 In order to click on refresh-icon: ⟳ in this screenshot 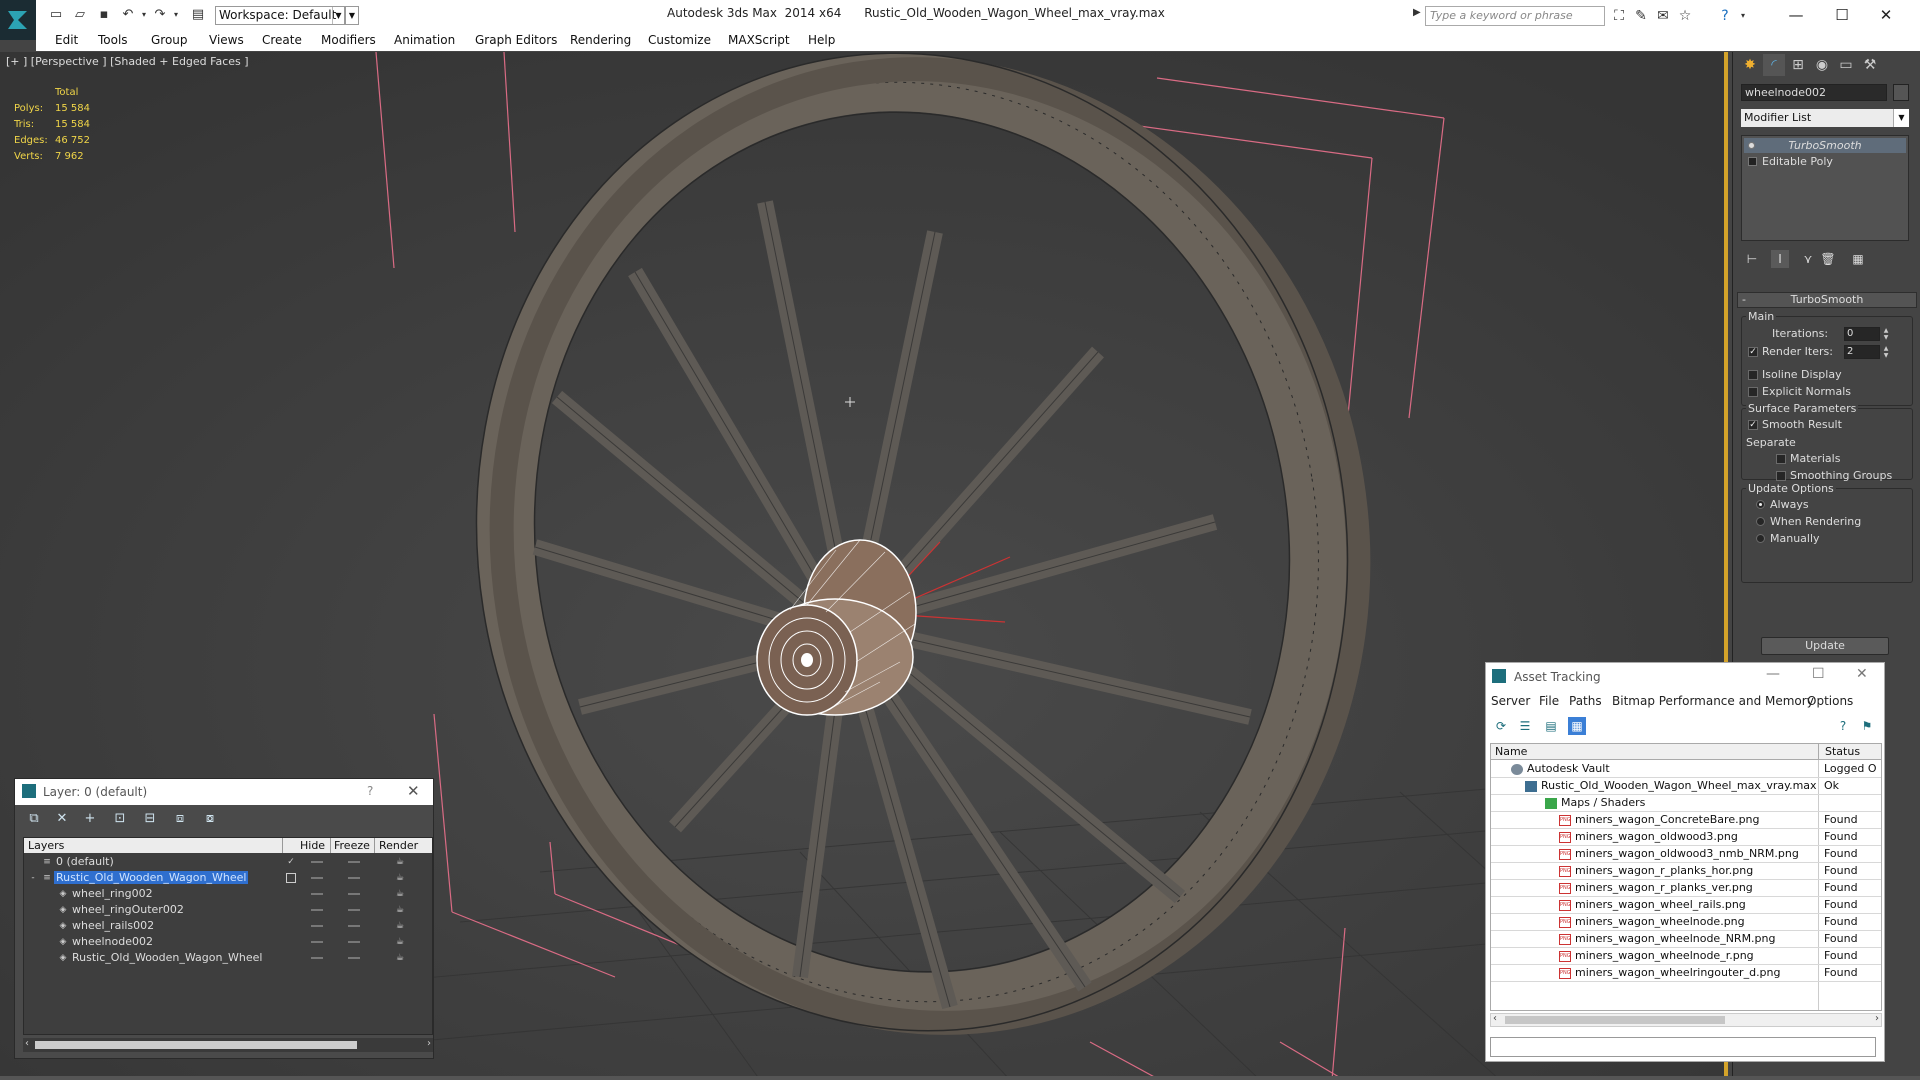, I will do `click(1501, 726)`.